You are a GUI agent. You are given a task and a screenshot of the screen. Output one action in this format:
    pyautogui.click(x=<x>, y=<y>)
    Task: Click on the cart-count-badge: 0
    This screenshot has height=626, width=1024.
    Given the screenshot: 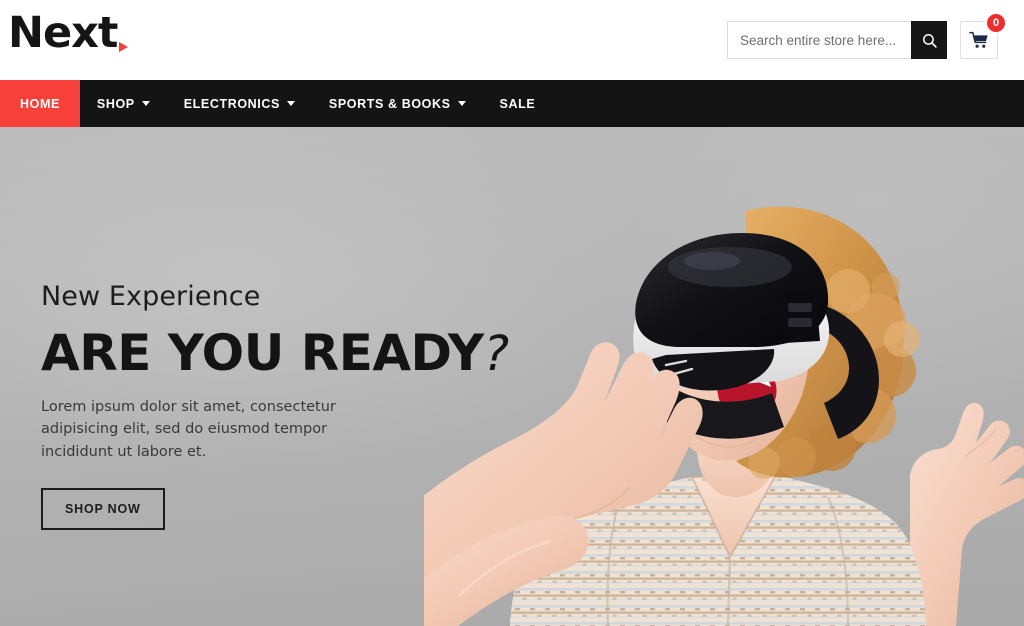 What is the action you would take?
    pyautogui.click(x=996, y=23)
    